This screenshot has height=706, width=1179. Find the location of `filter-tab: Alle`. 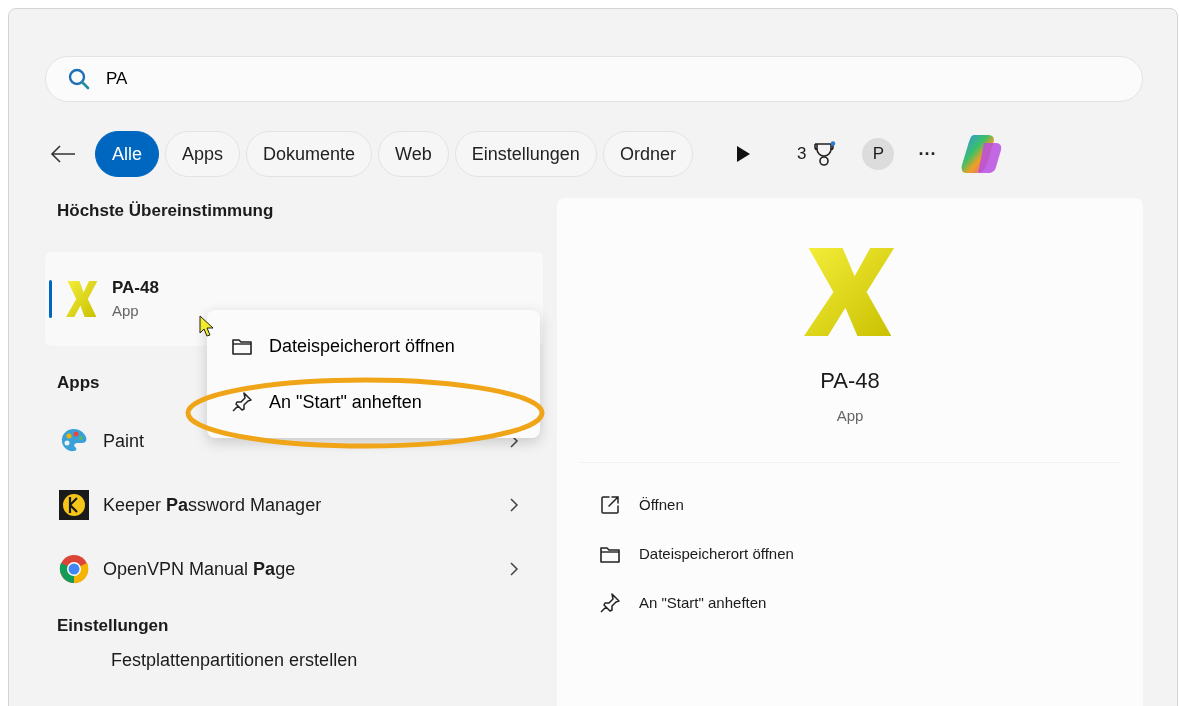

filter-tab: Alle is located at coordinates (127, 154).